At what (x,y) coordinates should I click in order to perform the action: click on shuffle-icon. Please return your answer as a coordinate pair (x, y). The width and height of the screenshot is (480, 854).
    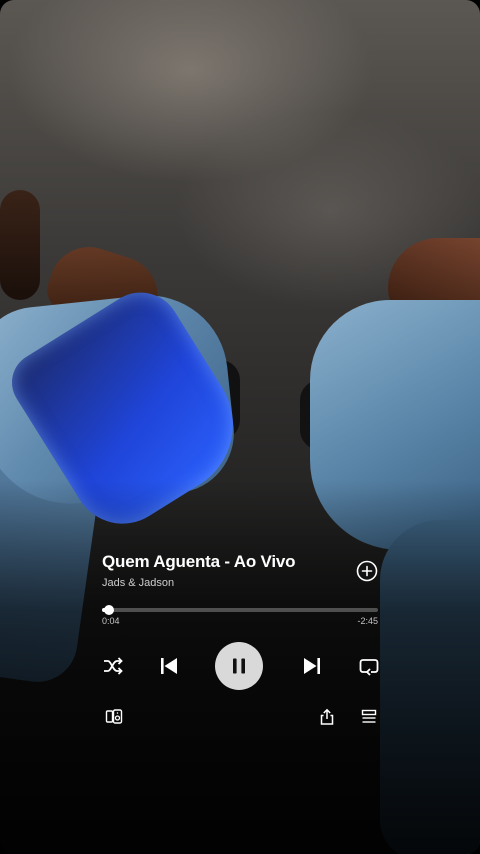
    Looking at the image, I should click on (113, 666).